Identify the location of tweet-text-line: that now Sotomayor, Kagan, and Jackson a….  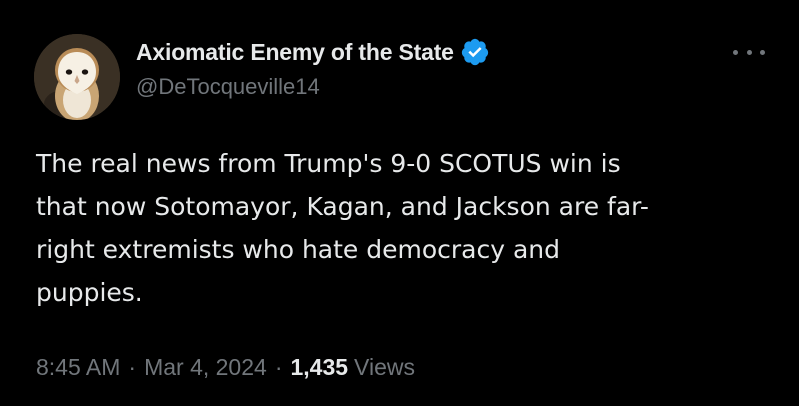
(342, 206).